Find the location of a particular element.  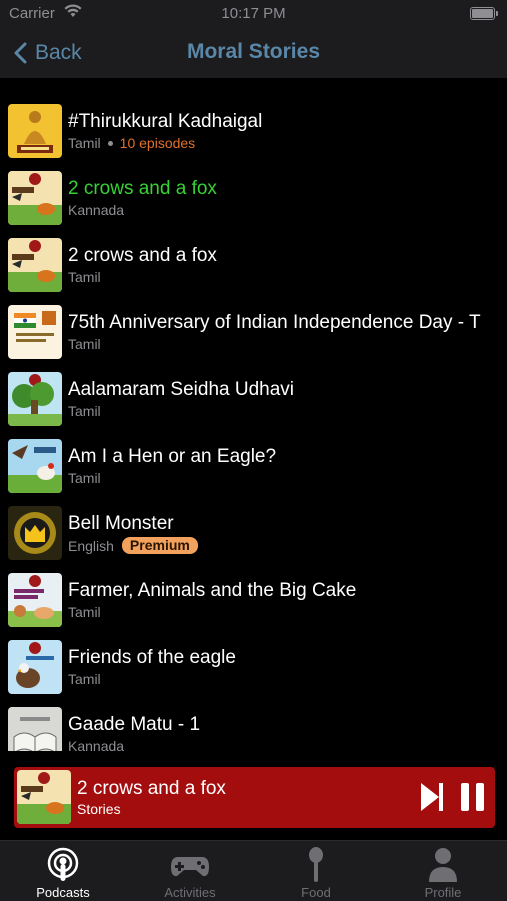

story-title: Am I a Hen or an Eagle? is located at coordinates (172, 456).